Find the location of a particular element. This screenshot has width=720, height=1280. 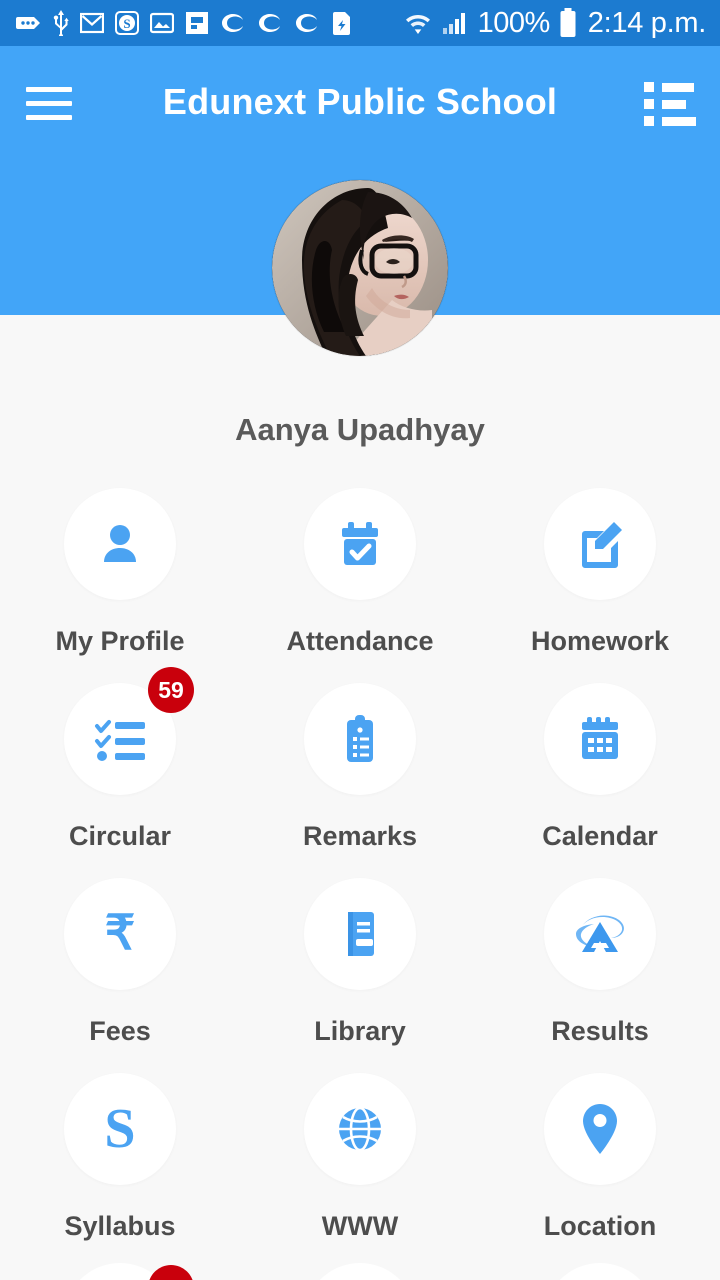

tile-remarks: Remarks is located at coordinates (360, 775).